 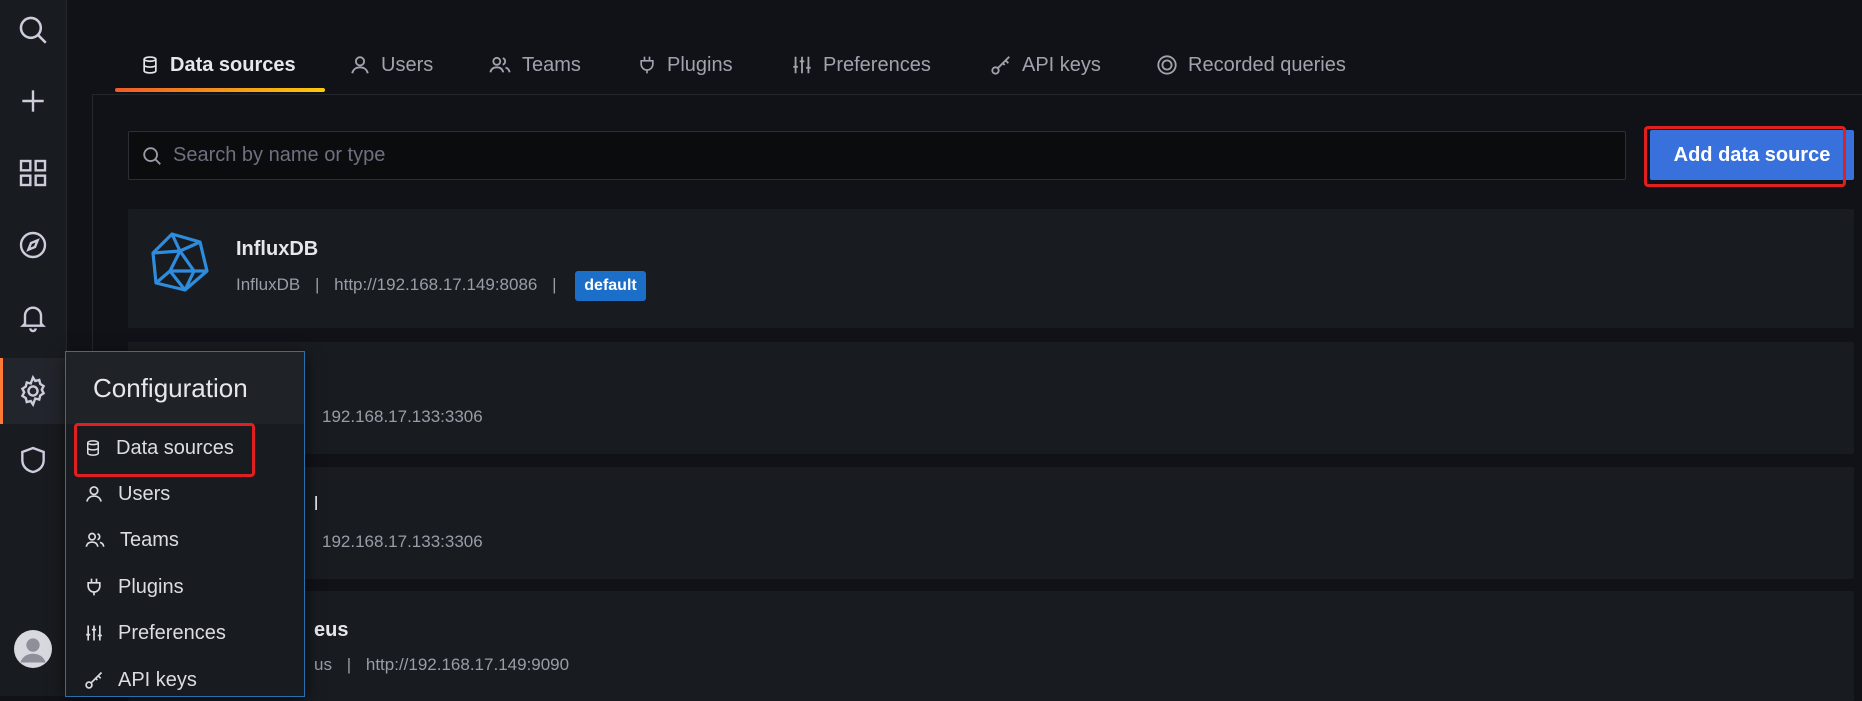 I want to click on active-tab-indicator, so click(x=220, y=90).